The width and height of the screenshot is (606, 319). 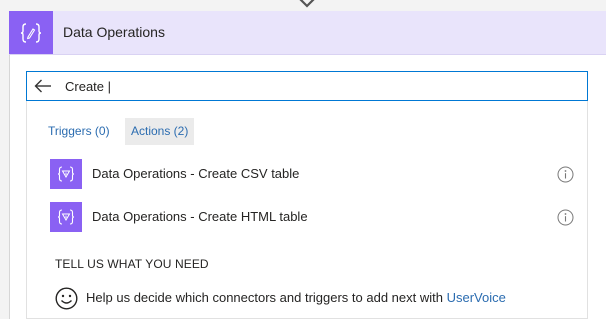 What do you see at coordinates (307, 33) in the screenshot?
I see `card-header: Data Operations` at bounding box center [307, 33].